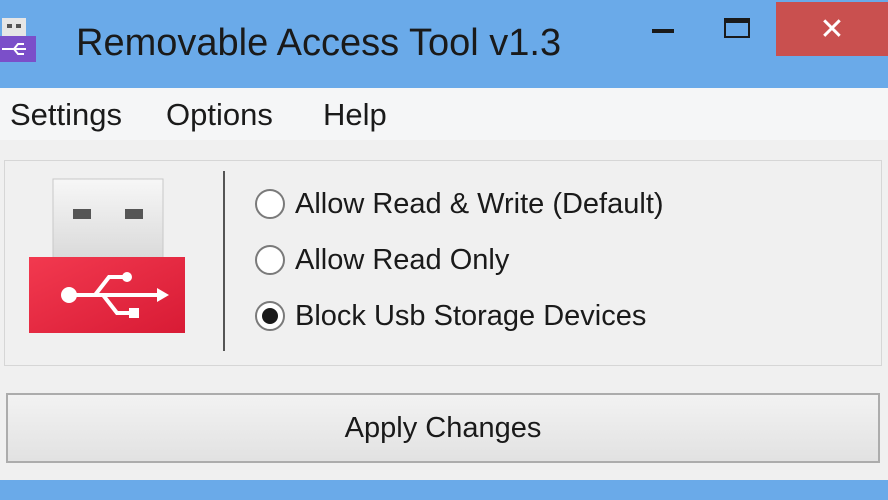  I want to click on menu-options: Options, so click(219, 115).